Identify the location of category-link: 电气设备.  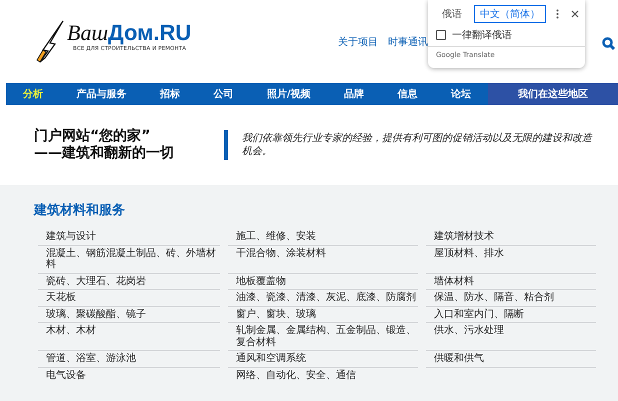
(129, 375).